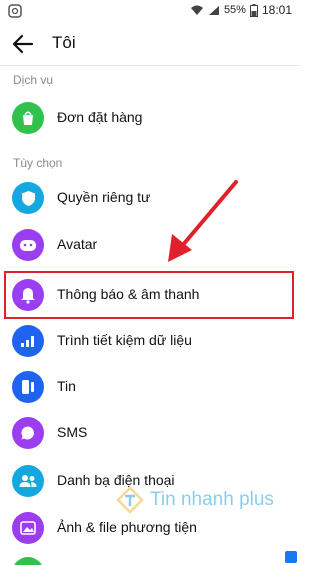 This screenshot has width=320, height=565. I want to click on menu-item-label: SMS, so click(72, 432).